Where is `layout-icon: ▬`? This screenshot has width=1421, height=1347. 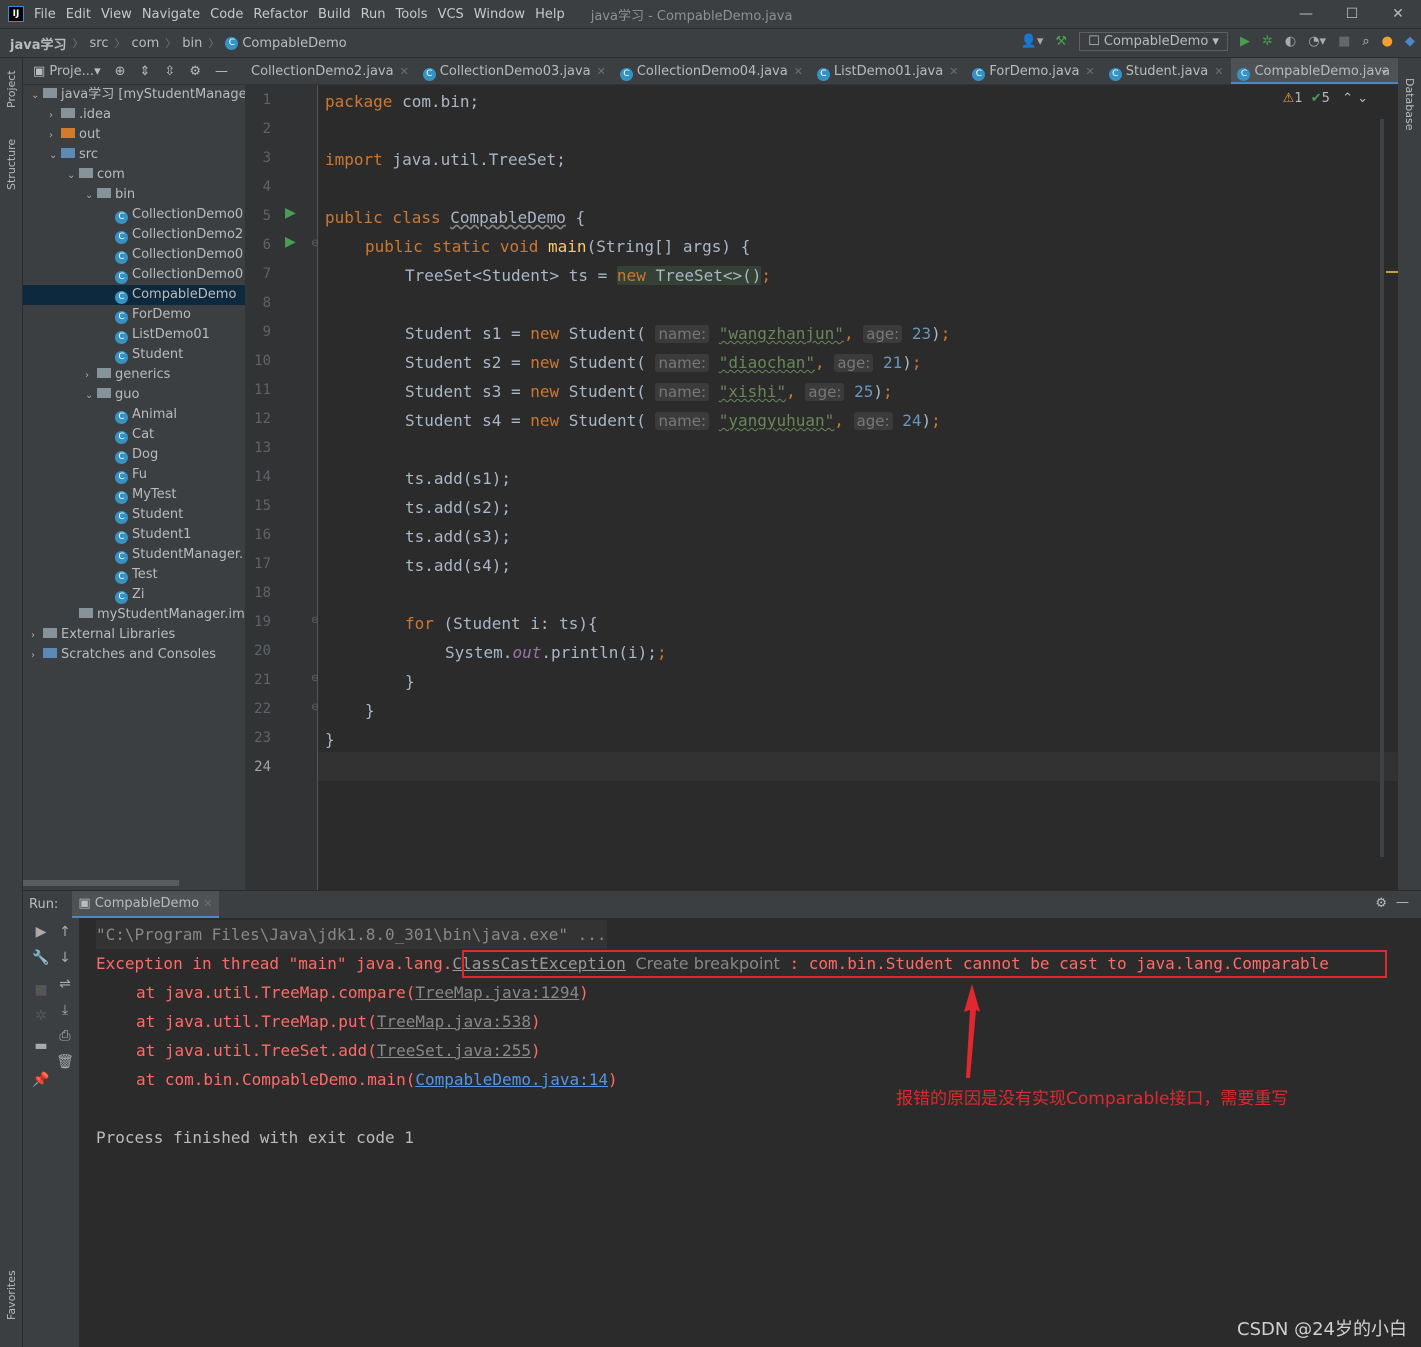 layout-icon: ▬ is located at coordinates (41, 1046).